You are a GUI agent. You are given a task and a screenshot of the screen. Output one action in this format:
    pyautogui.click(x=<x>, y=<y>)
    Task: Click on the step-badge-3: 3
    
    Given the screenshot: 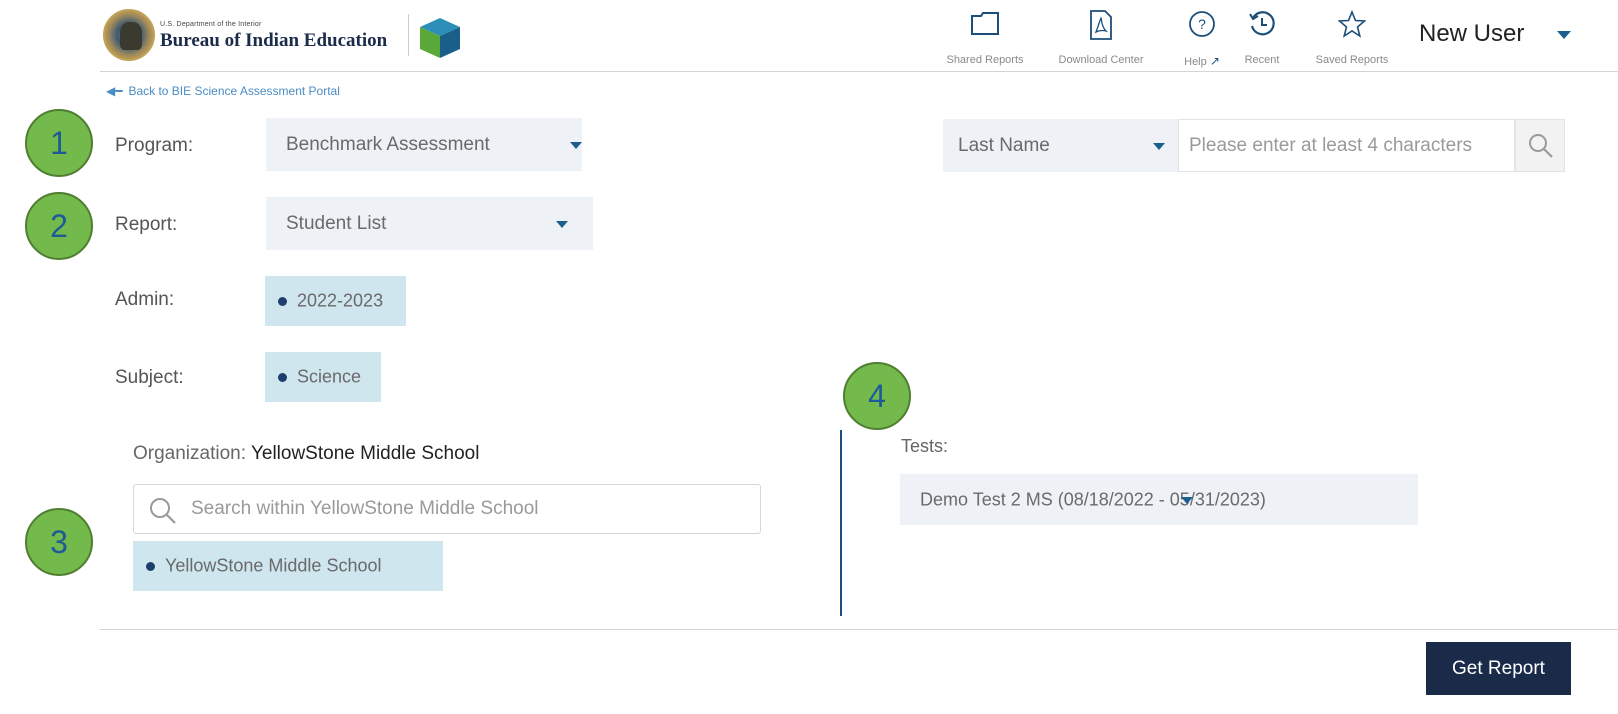 What is the action you would take?
    pyautogui.click(x=59, y=542)
    